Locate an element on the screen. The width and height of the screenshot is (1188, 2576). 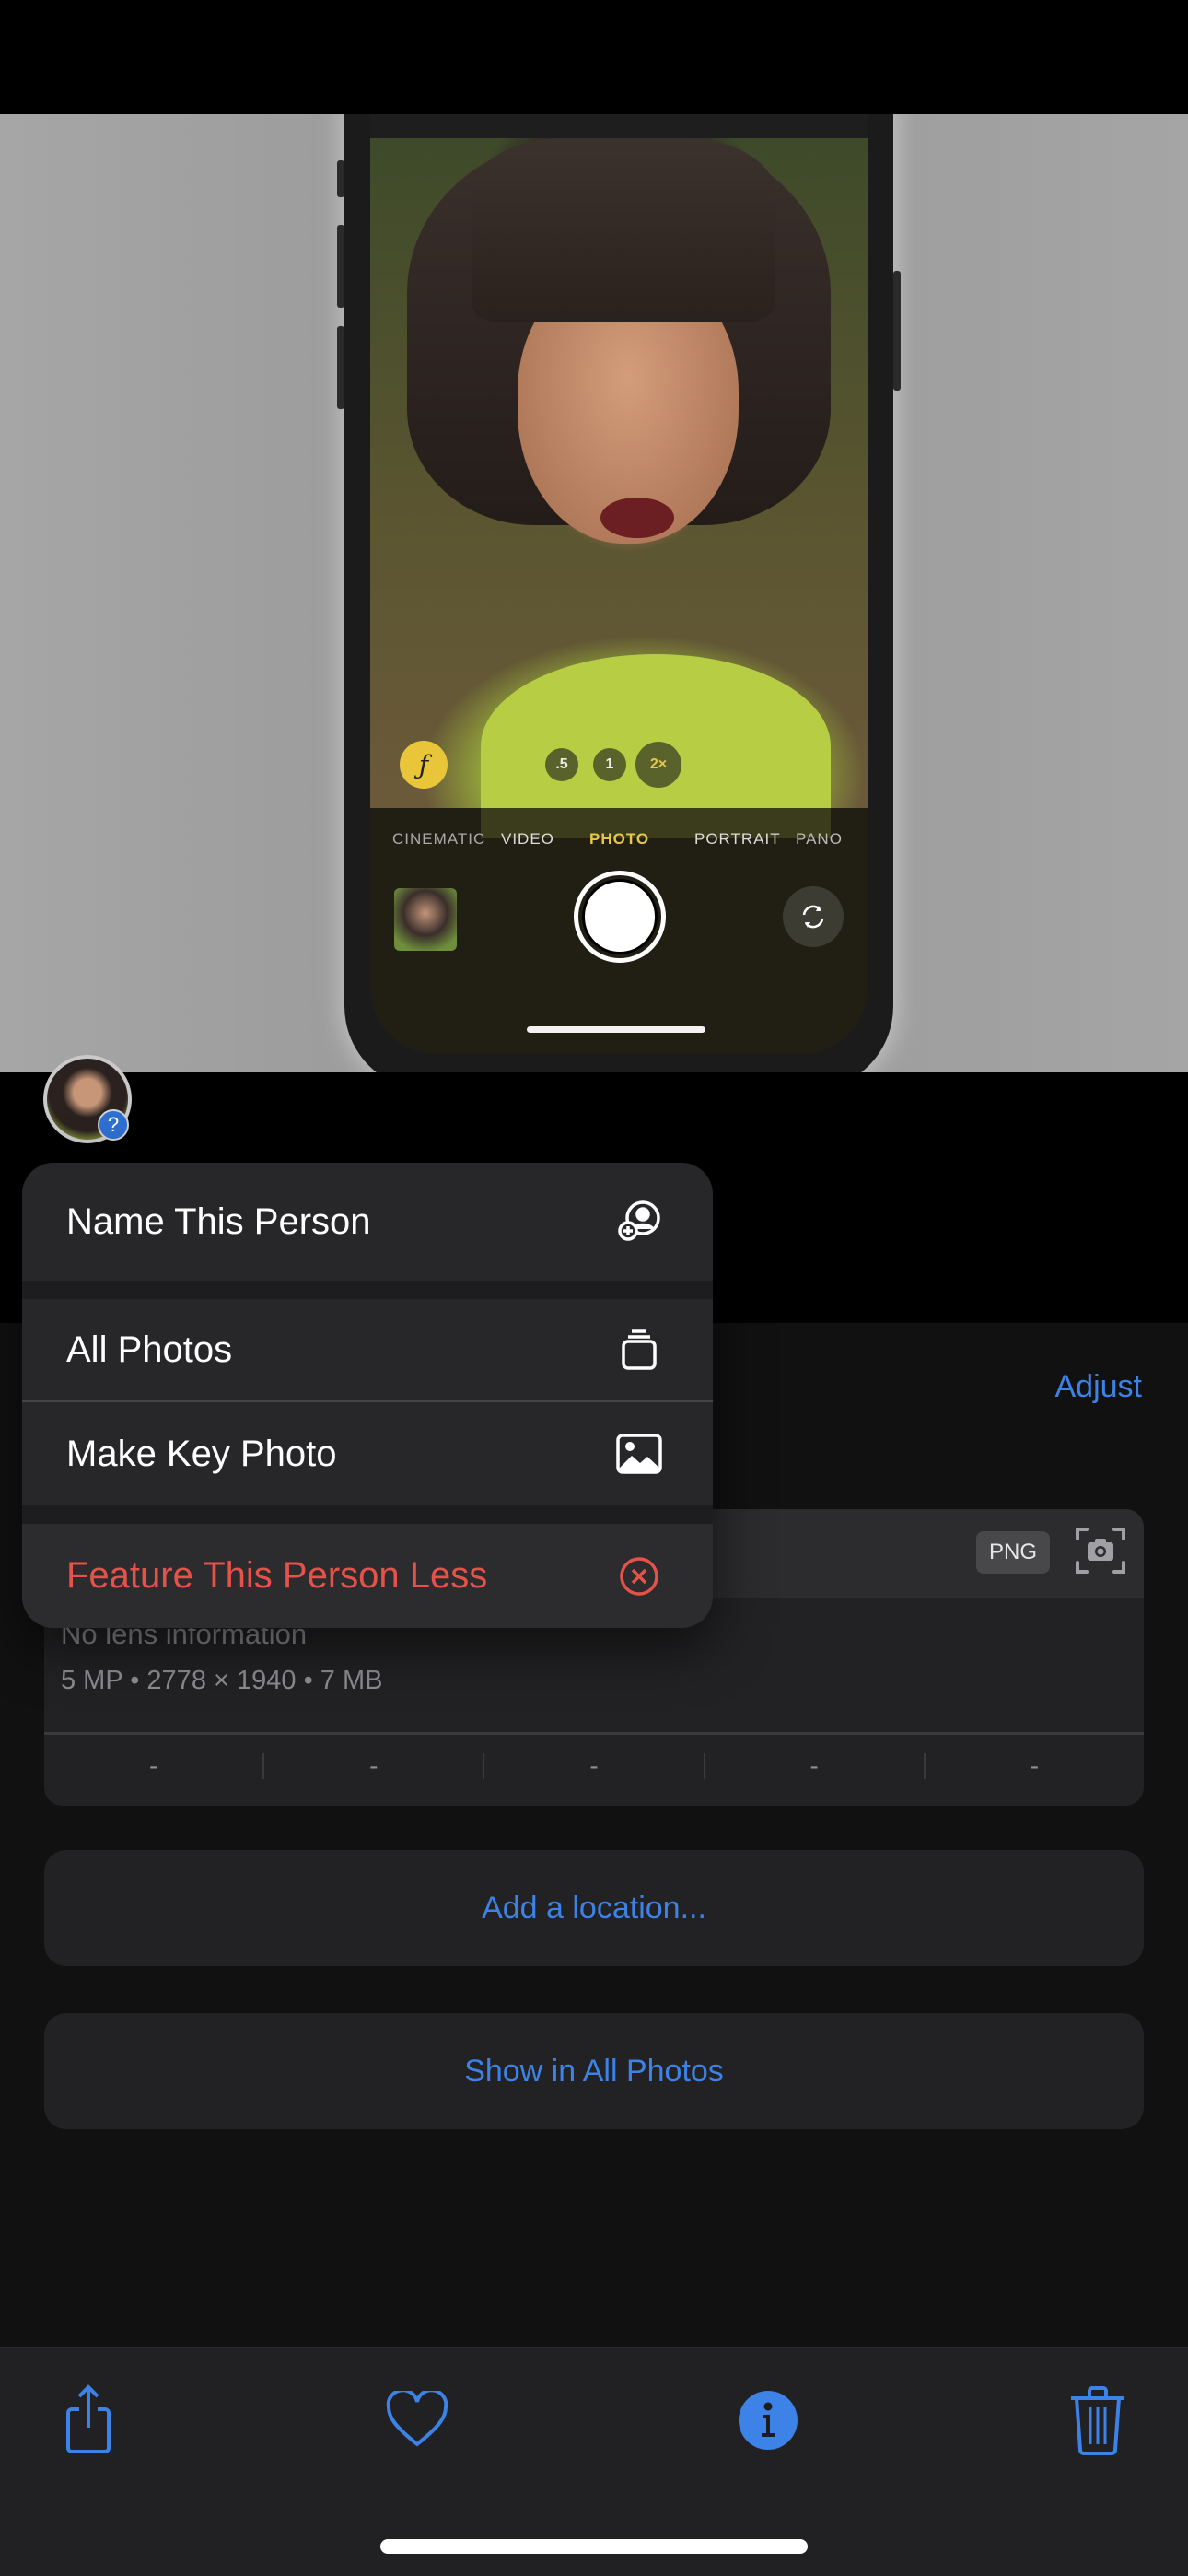
person-add-icon is located at coordinates (639, 1222).